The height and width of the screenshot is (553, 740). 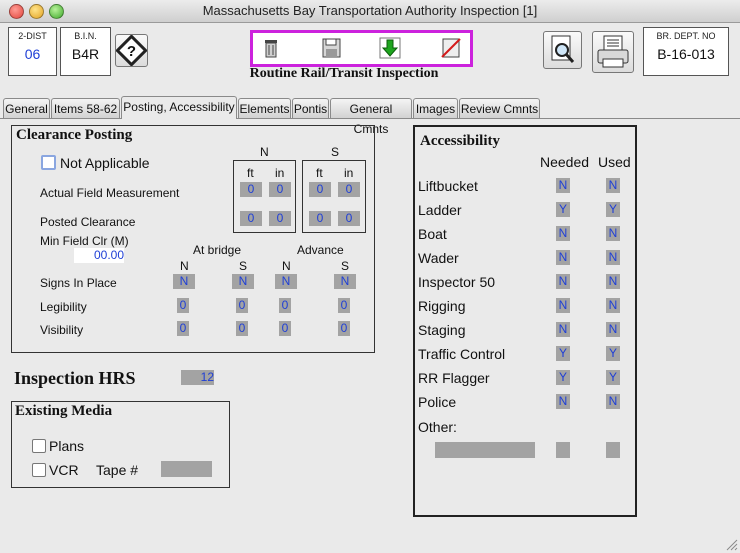 I want to click on used-inspector-50-field: N, so click(x=613, y=281).